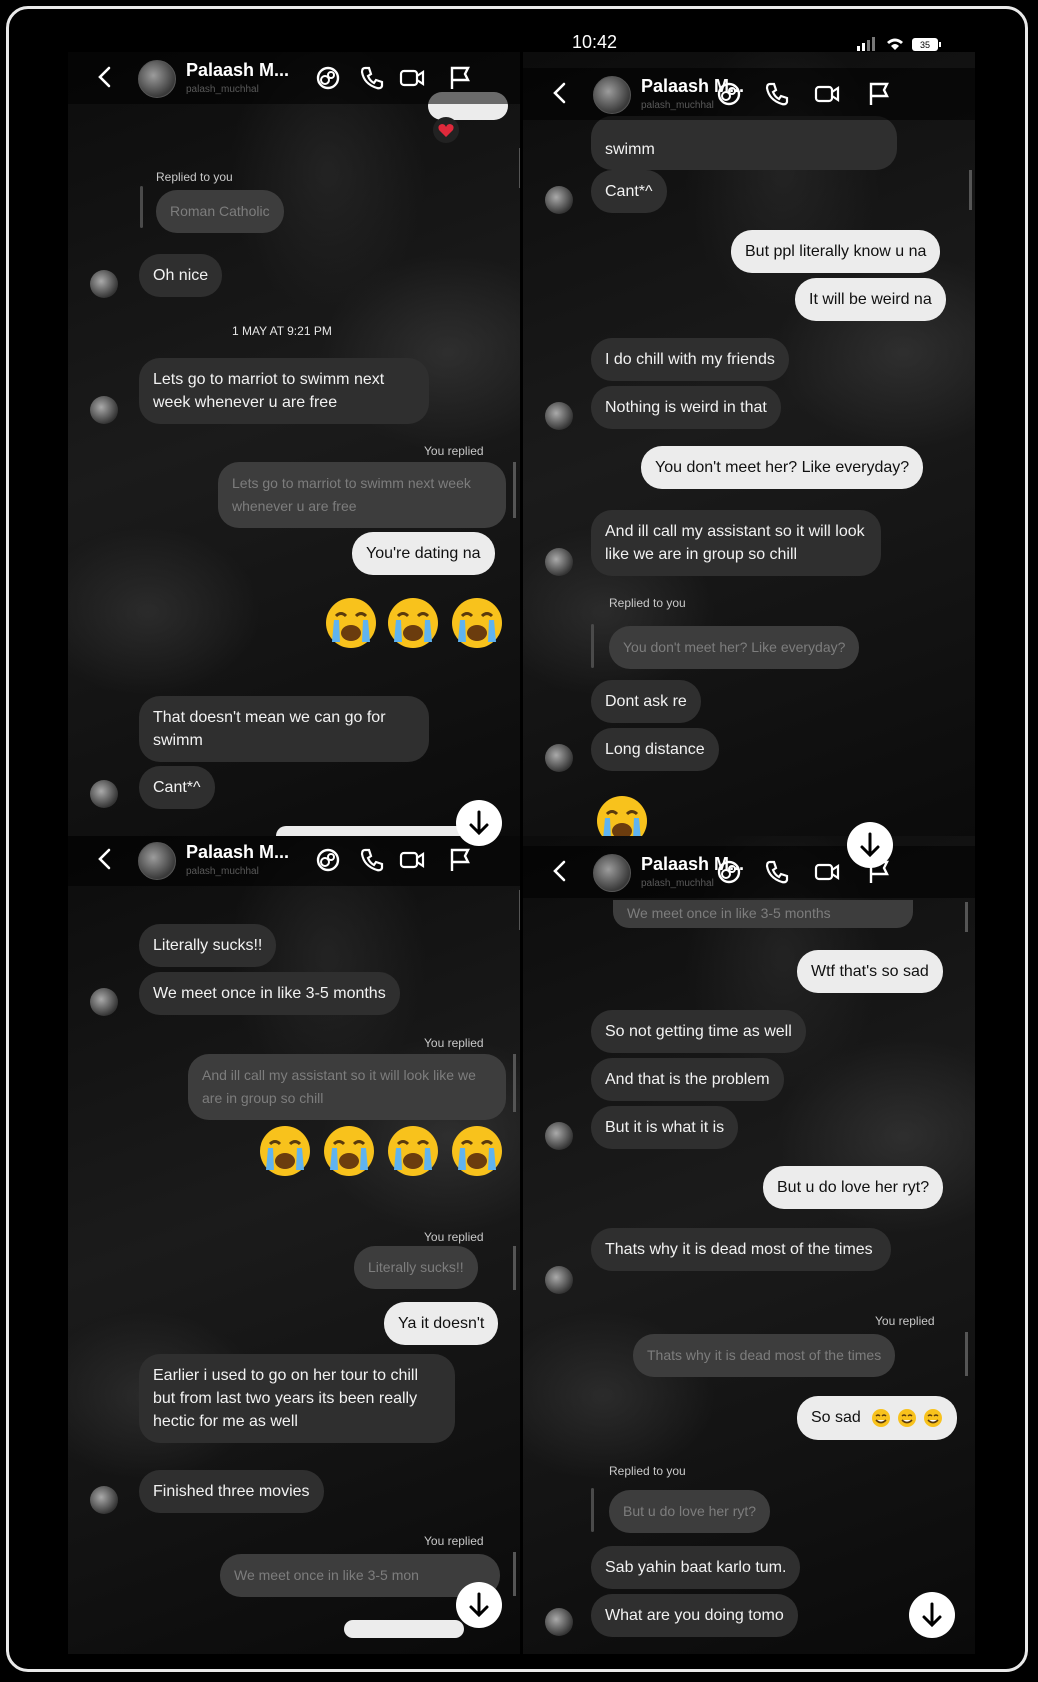 The width and height of the screenshot is (1038, 1682). I want to click on quoted-message: But u do love her ryt?, so click(690, 1511).